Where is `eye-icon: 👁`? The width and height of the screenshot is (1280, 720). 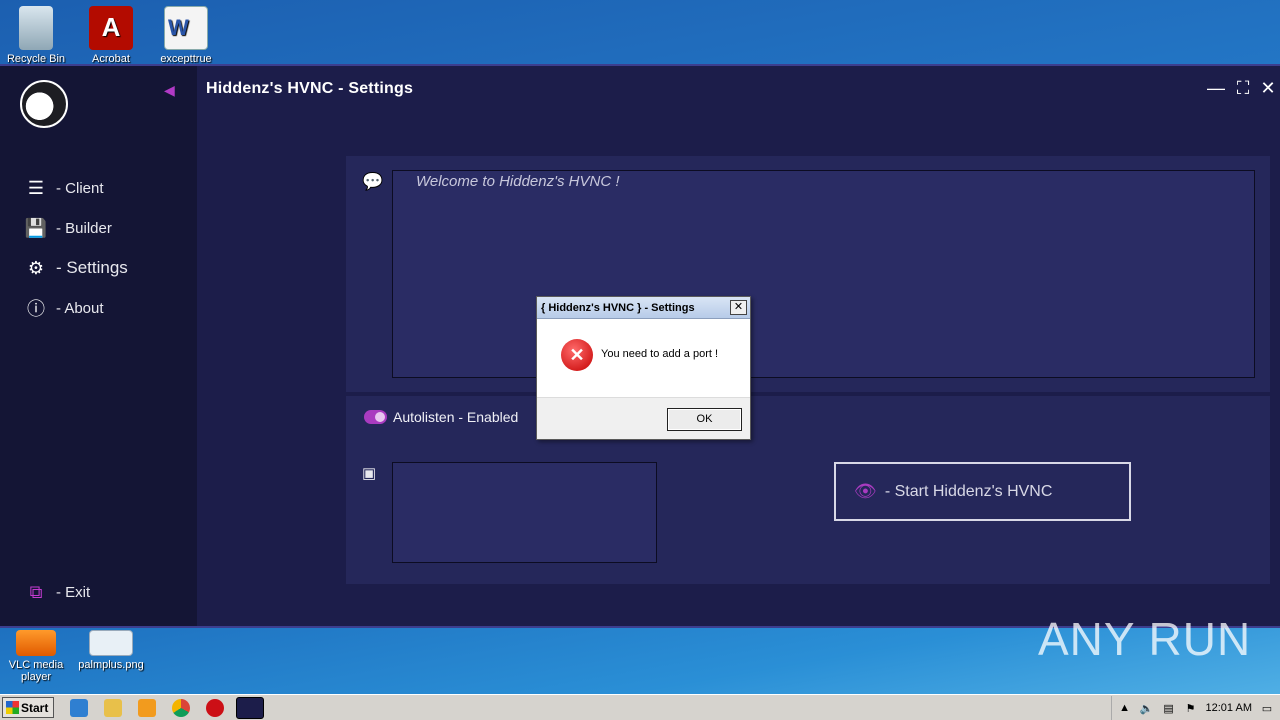
eye-icon: 👁 is located at coordinates (865, 491).